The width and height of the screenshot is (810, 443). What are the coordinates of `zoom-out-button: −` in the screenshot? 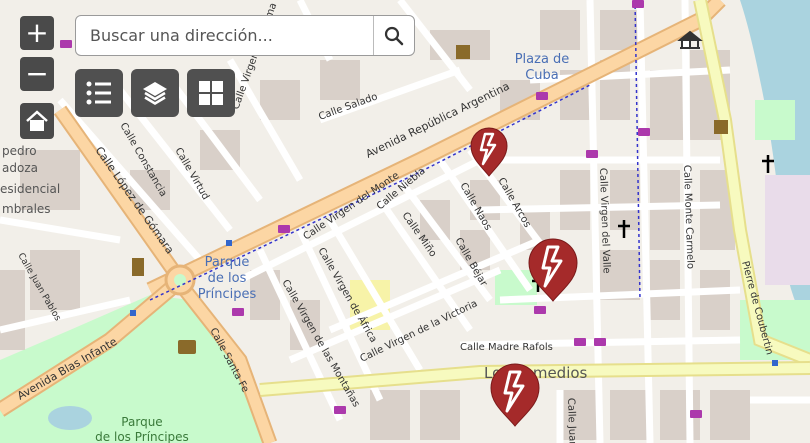 It's located at (37, 74).